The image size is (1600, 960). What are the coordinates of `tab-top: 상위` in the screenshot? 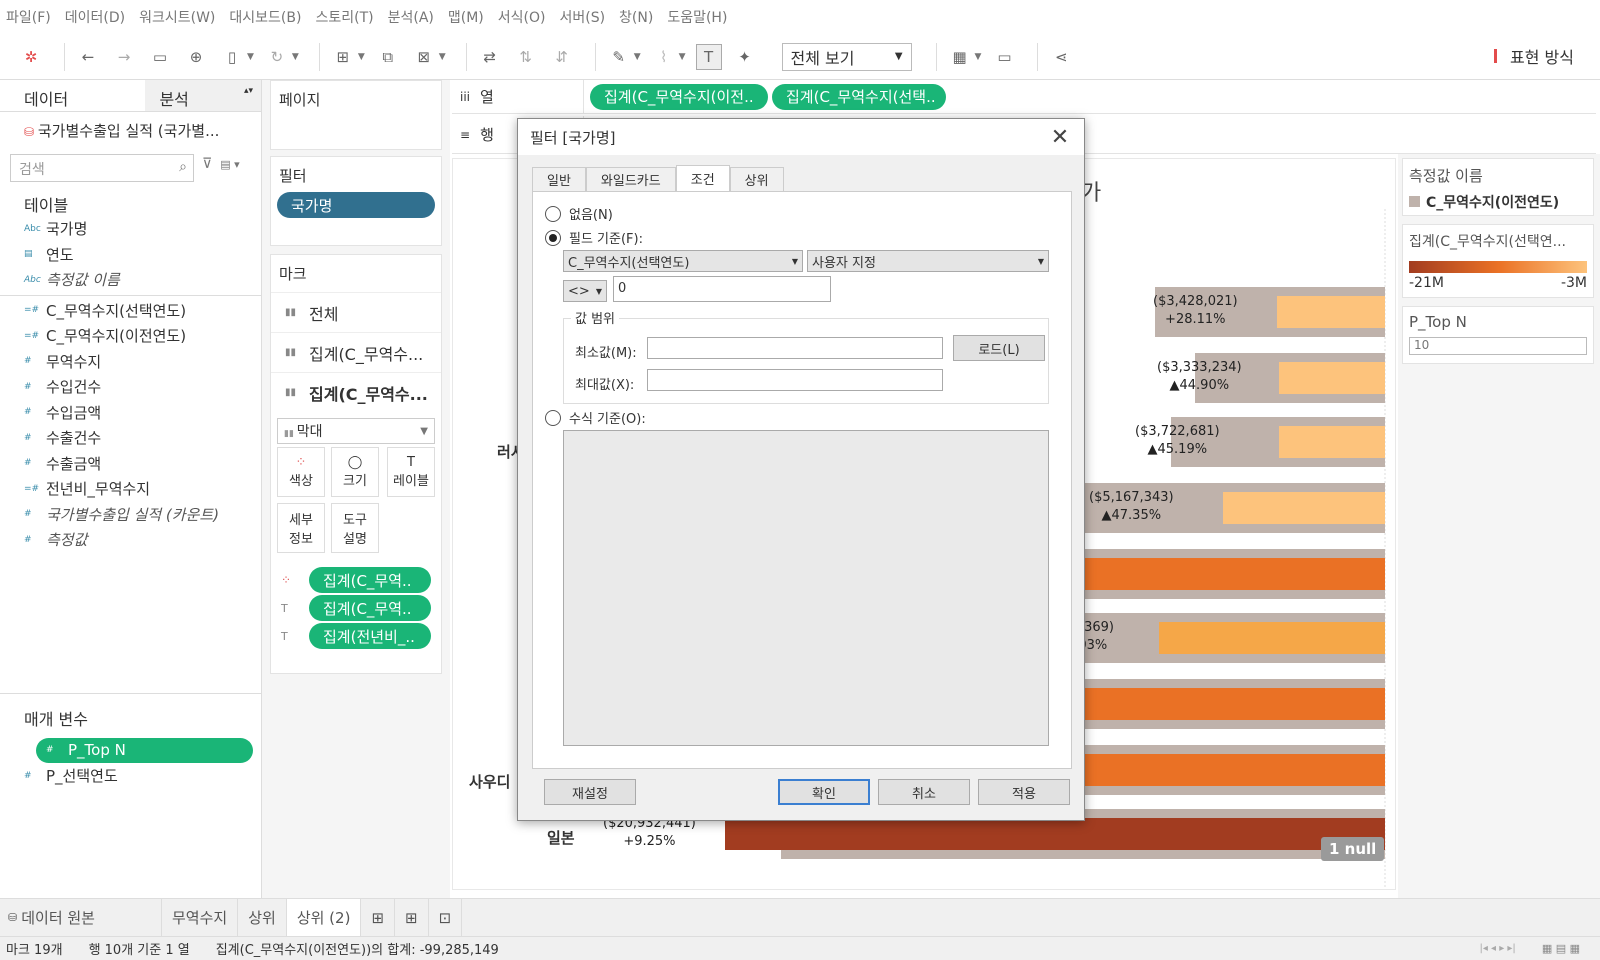 It's located at (756, 179).